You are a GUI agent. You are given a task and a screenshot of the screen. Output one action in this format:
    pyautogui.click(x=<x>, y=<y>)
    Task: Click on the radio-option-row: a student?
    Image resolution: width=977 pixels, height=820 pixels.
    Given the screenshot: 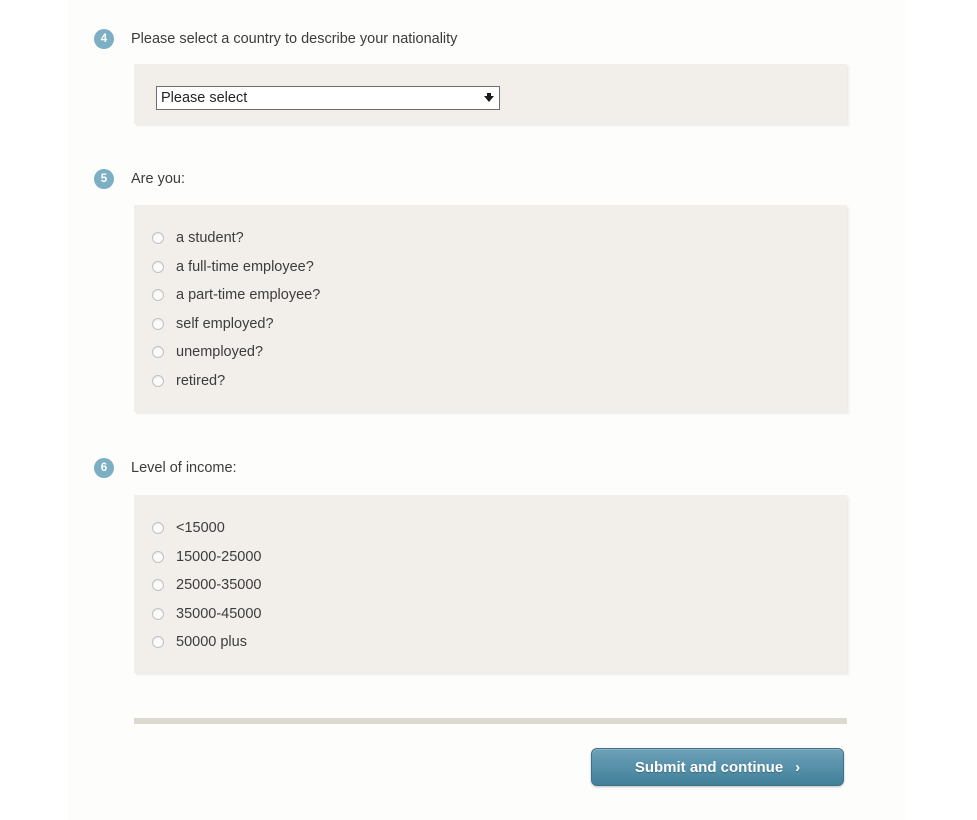 What is the action you would take?
    pyautogui.click(x=236, y=238)
    